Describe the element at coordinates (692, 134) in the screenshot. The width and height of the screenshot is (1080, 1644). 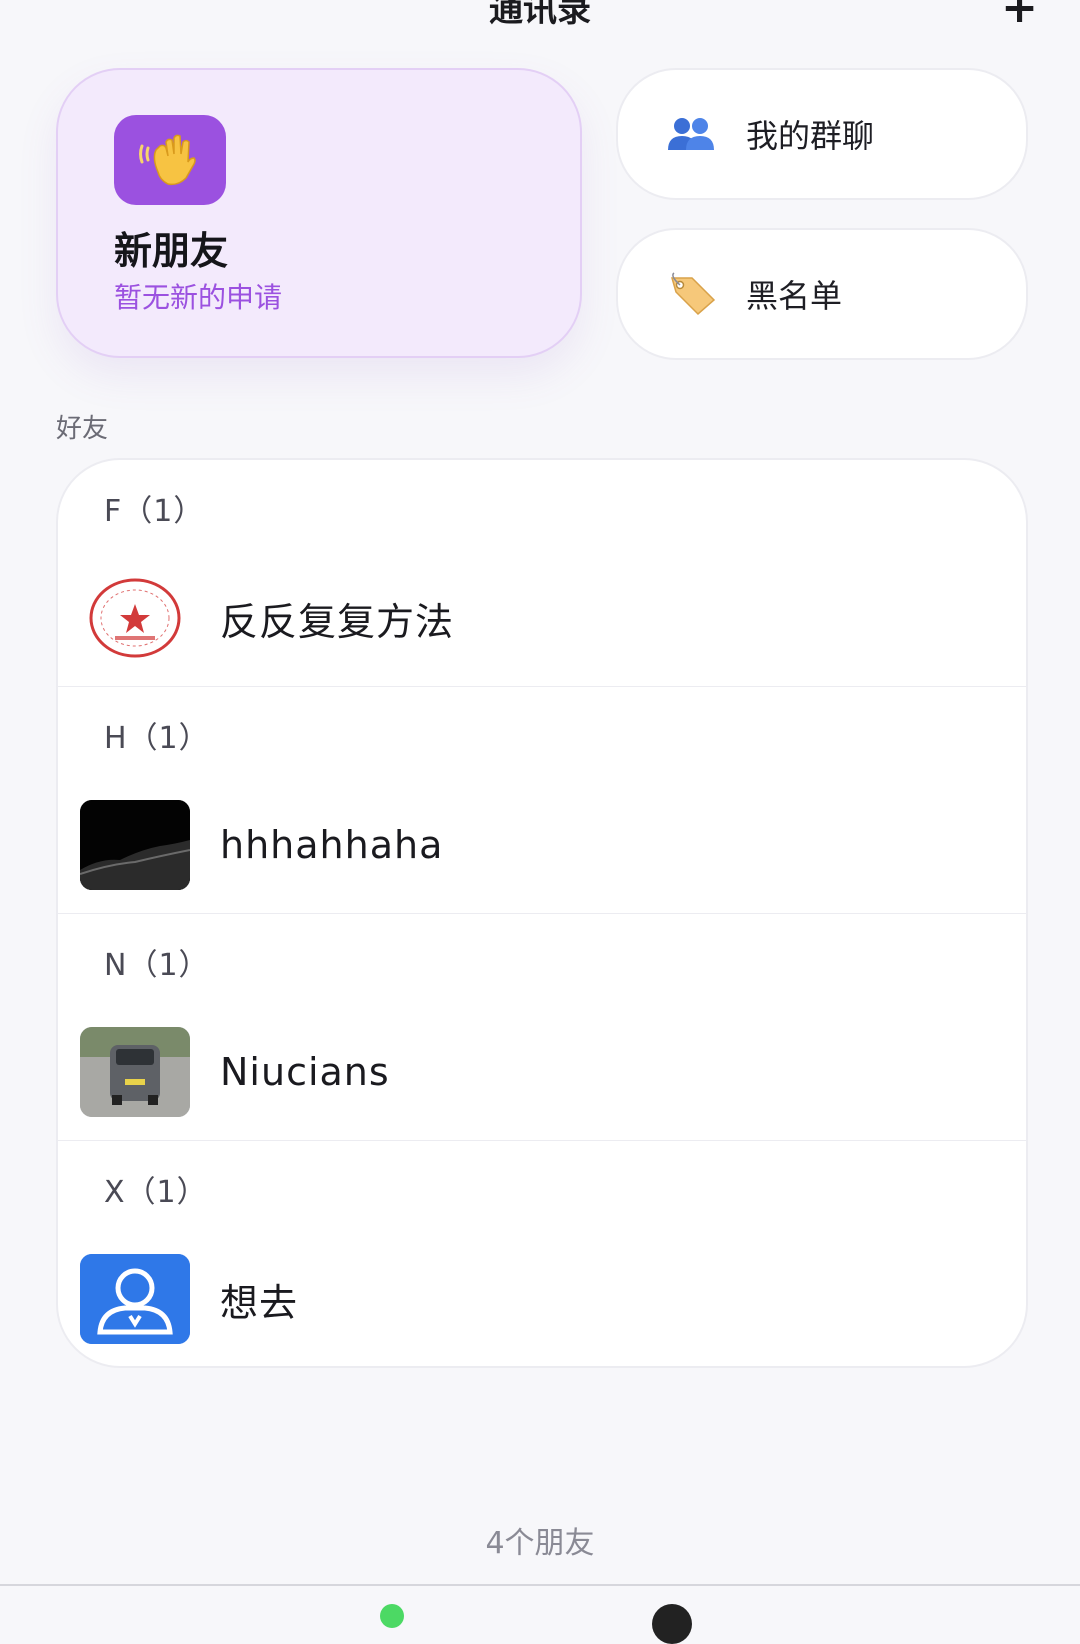
I see `group-users-icon` at that location.